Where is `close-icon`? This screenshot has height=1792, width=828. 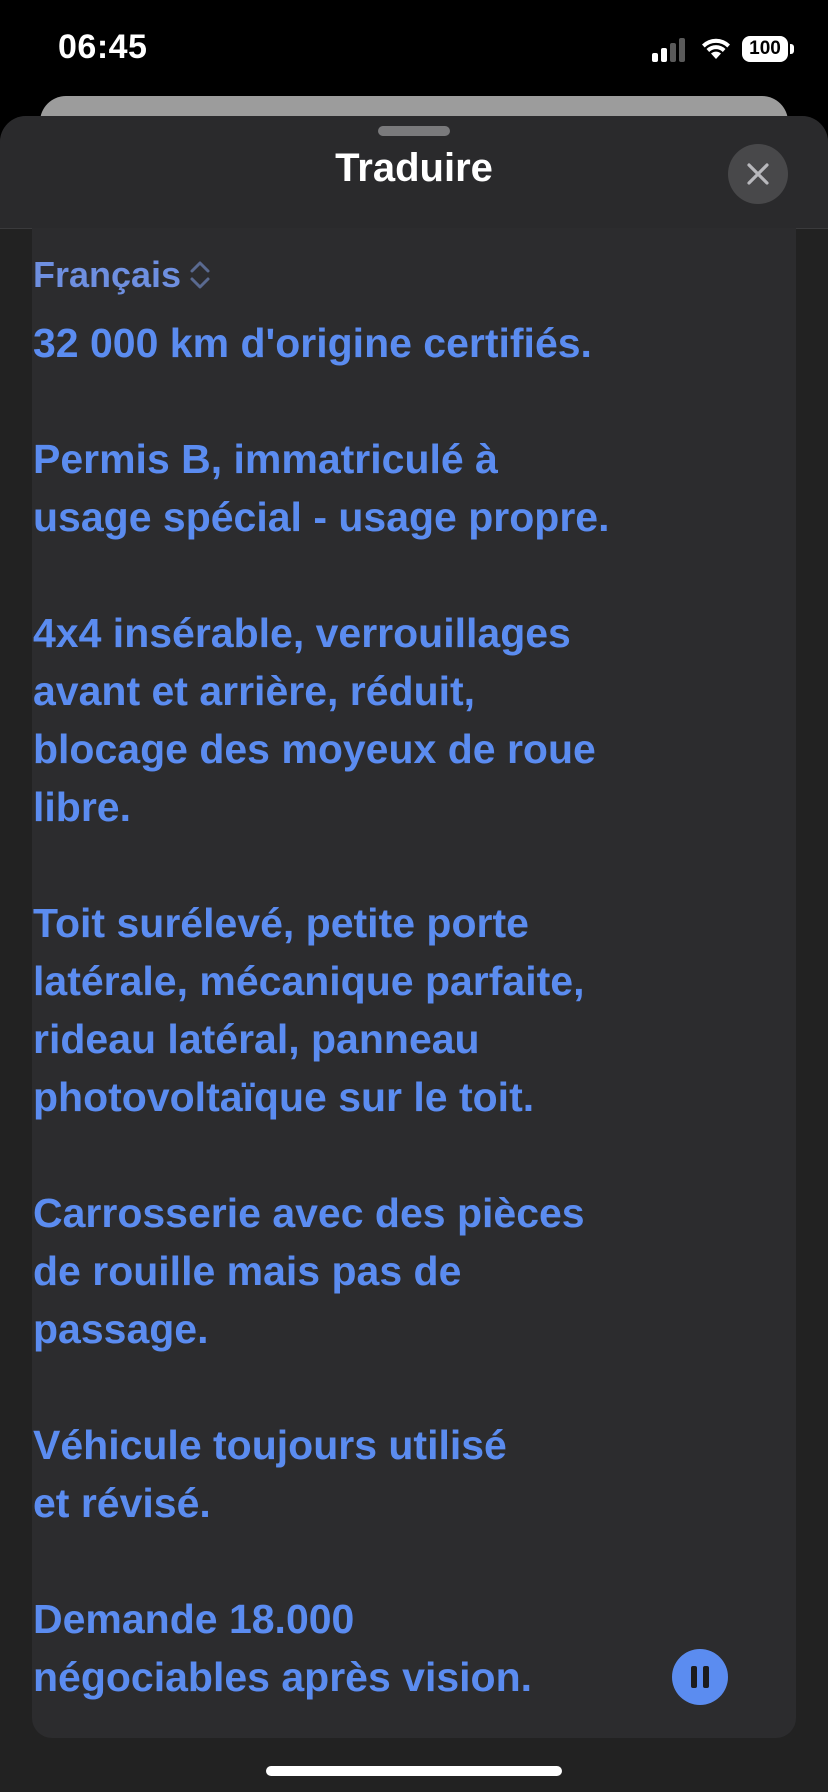
close-icon is located at coordinates (758, 174).